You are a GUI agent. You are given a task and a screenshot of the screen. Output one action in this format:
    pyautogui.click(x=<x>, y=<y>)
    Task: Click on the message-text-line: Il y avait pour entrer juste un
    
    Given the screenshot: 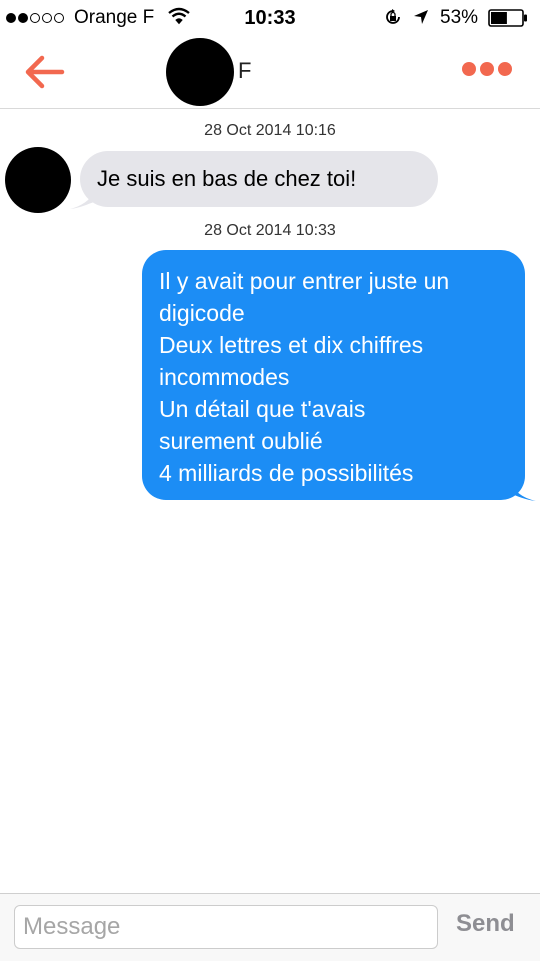 What is the action you would take?
    pyautogui.click(x=304, y=281)
    